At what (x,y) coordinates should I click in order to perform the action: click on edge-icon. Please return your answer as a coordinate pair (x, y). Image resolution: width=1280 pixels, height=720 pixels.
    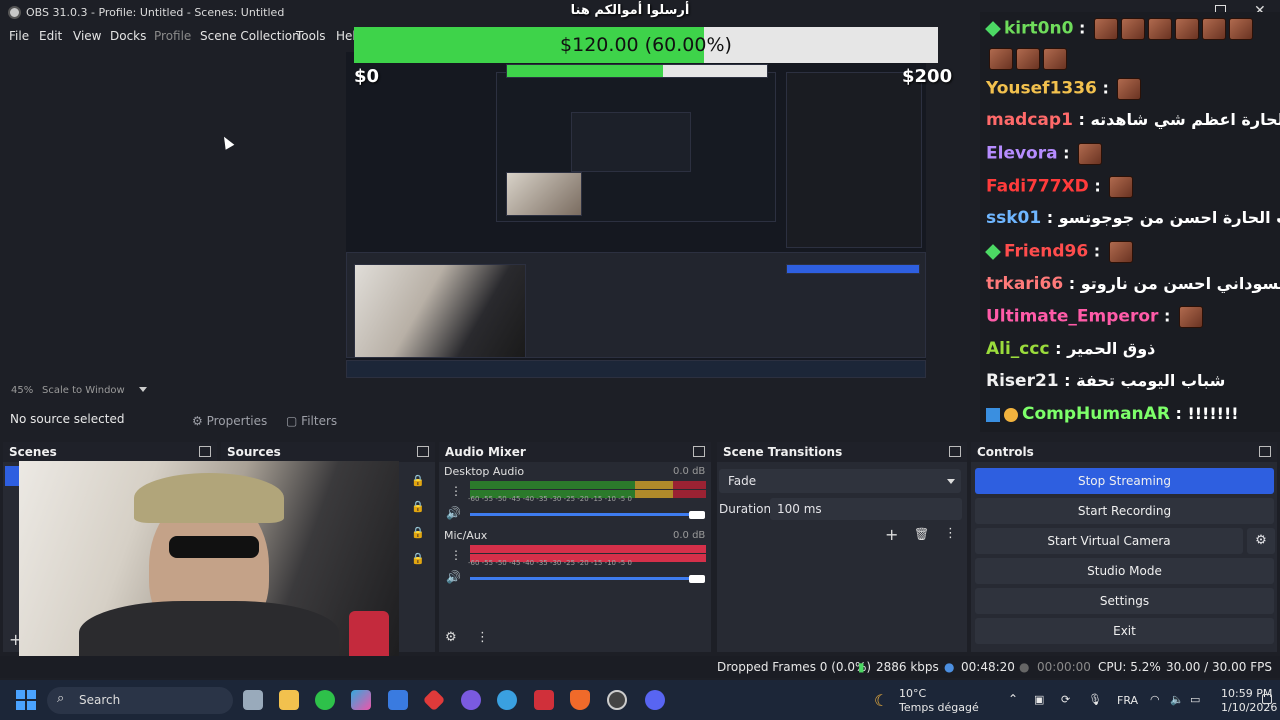
    Looking at the image, I should click on (507, 700).